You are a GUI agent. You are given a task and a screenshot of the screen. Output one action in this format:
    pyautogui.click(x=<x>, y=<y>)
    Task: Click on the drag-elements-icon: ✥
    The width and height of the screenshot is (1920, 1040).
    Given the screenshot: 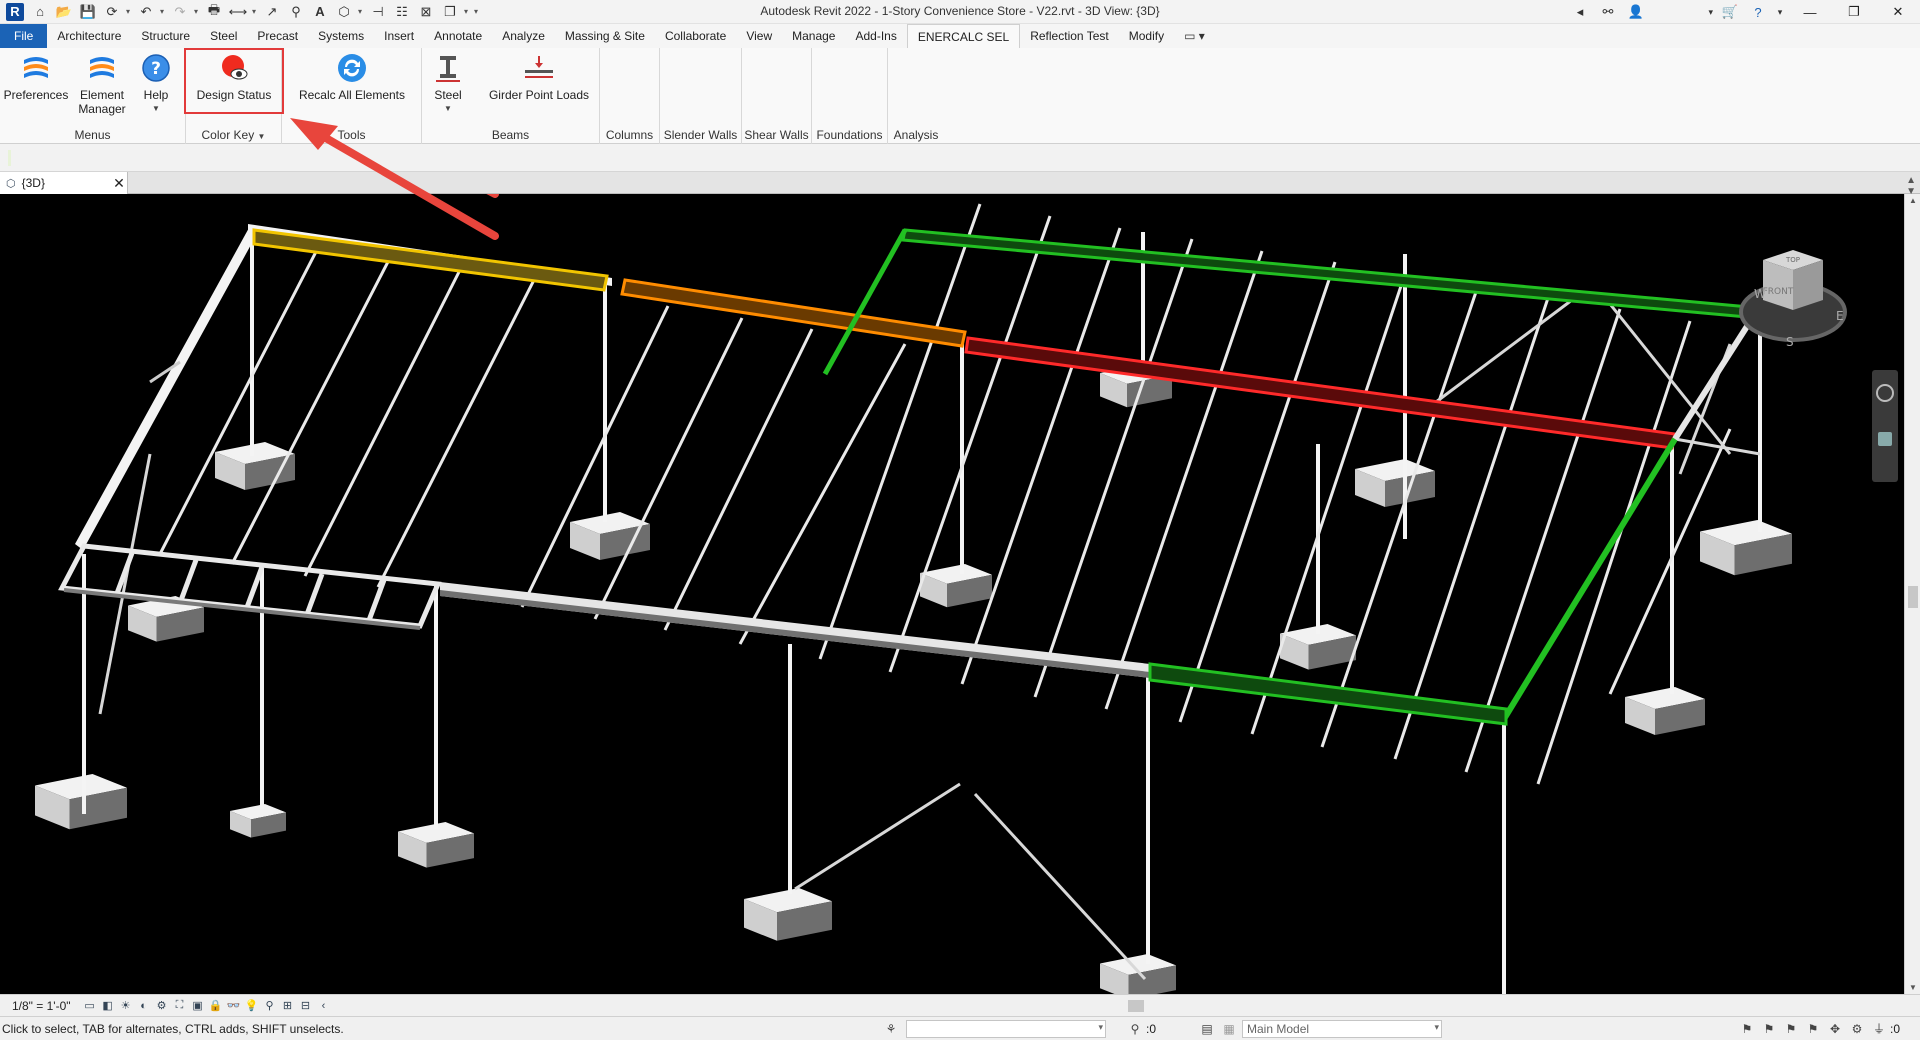 What is the action you would take?
    pyautogui.click(x=1835, y=1029)
    